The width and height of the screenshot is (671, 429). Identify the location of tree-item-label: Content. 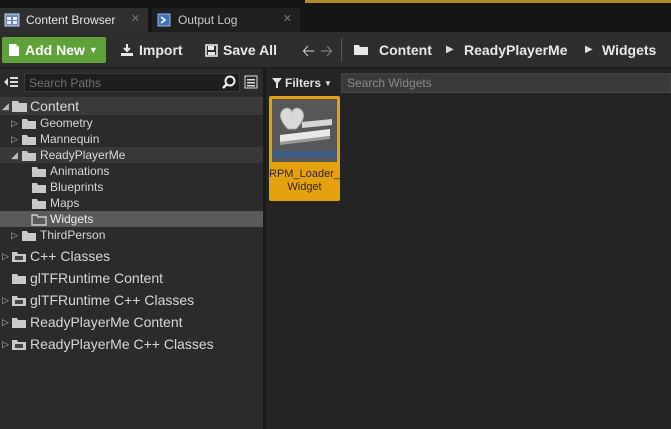
(55, 106).